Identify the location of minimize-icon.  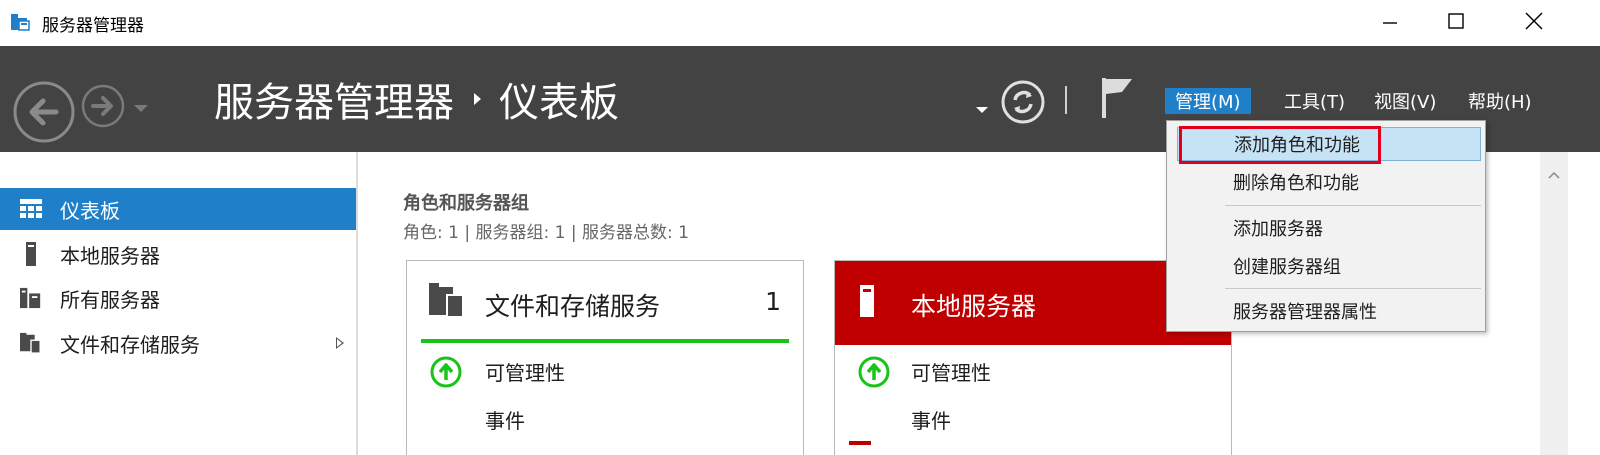
(1390, 21).